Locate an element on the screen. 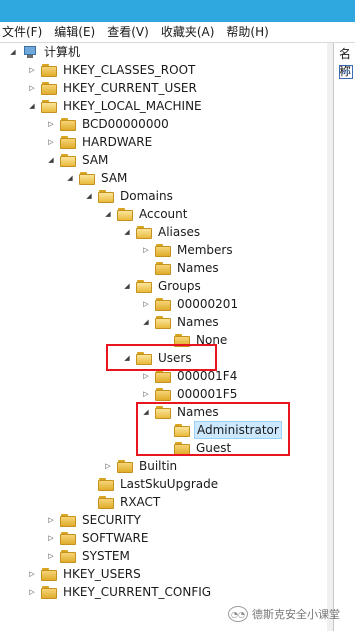 This screenshot has width=355, height=631. tree-node-label: RXACT is located at coordinates (140, 502).